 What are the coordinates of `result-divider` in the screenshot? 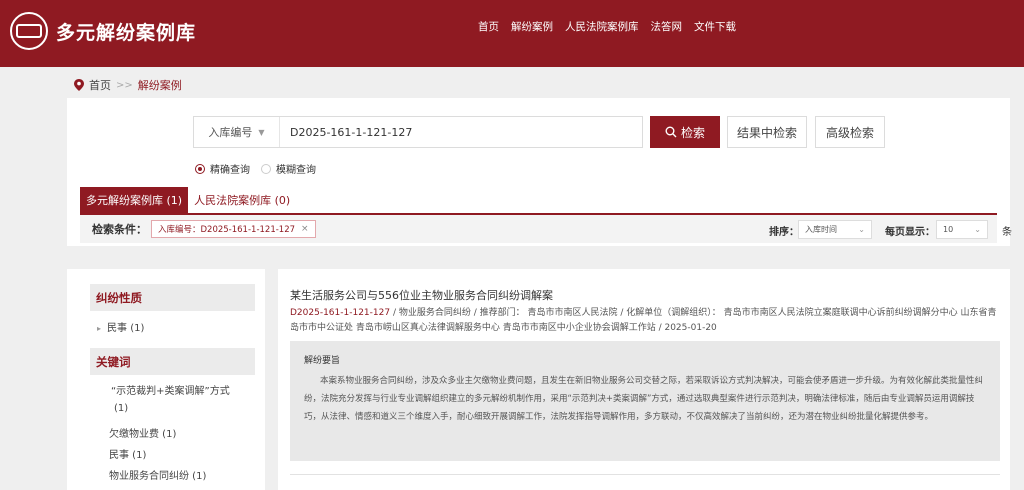 It's located at (645, 474).